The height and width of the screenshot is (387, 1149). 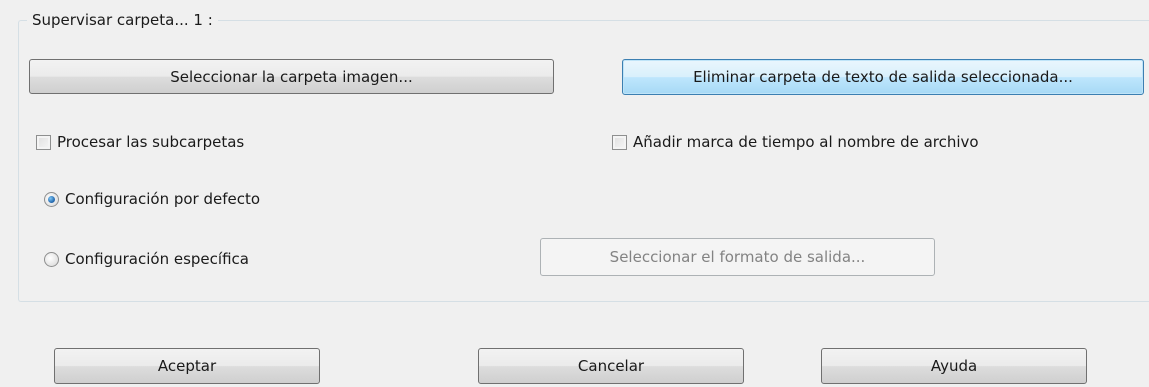 I want to click on specific-config-radio-row: Configuración específica, so click(x=146, y=259).